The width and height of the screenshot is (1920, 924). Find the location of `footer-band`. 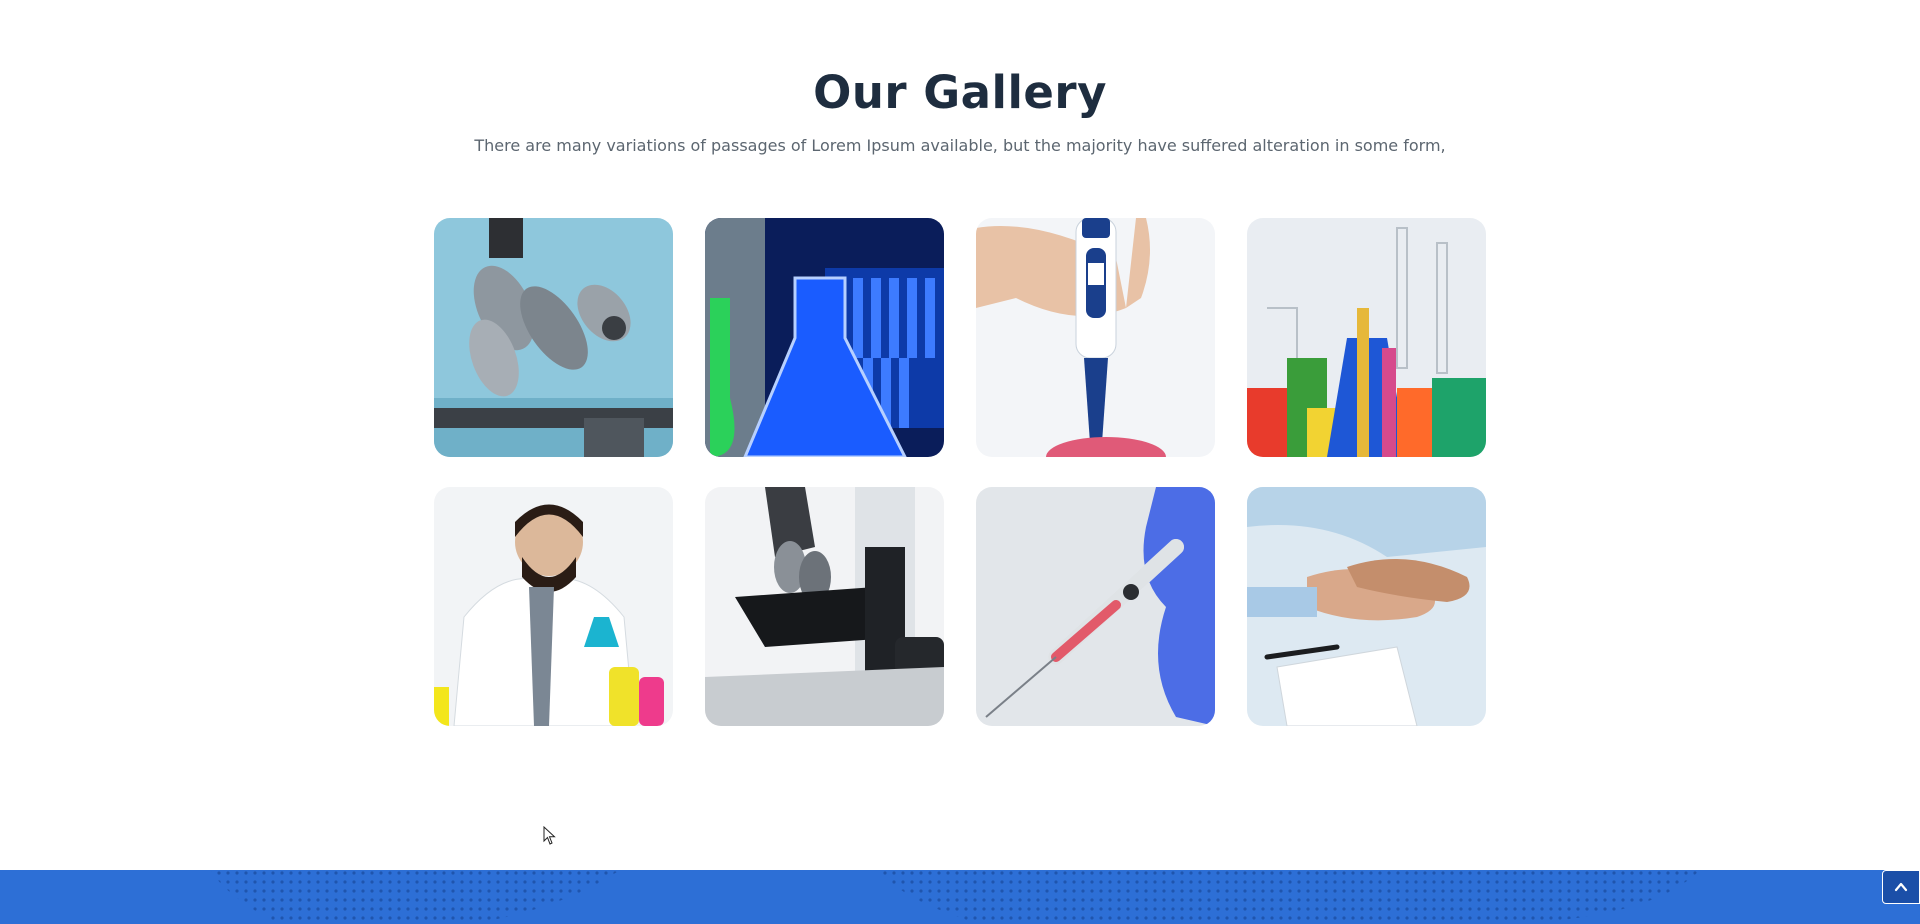

footer-band is located at coordinates (960, 897).